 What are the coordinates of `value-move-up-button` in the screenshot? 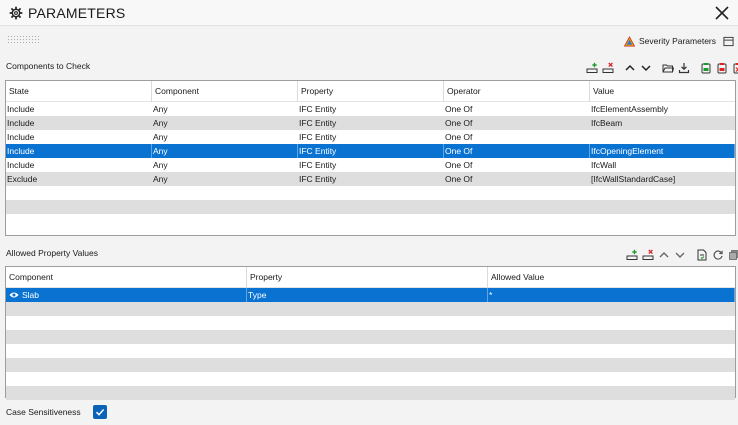 It's located at (664, 255).